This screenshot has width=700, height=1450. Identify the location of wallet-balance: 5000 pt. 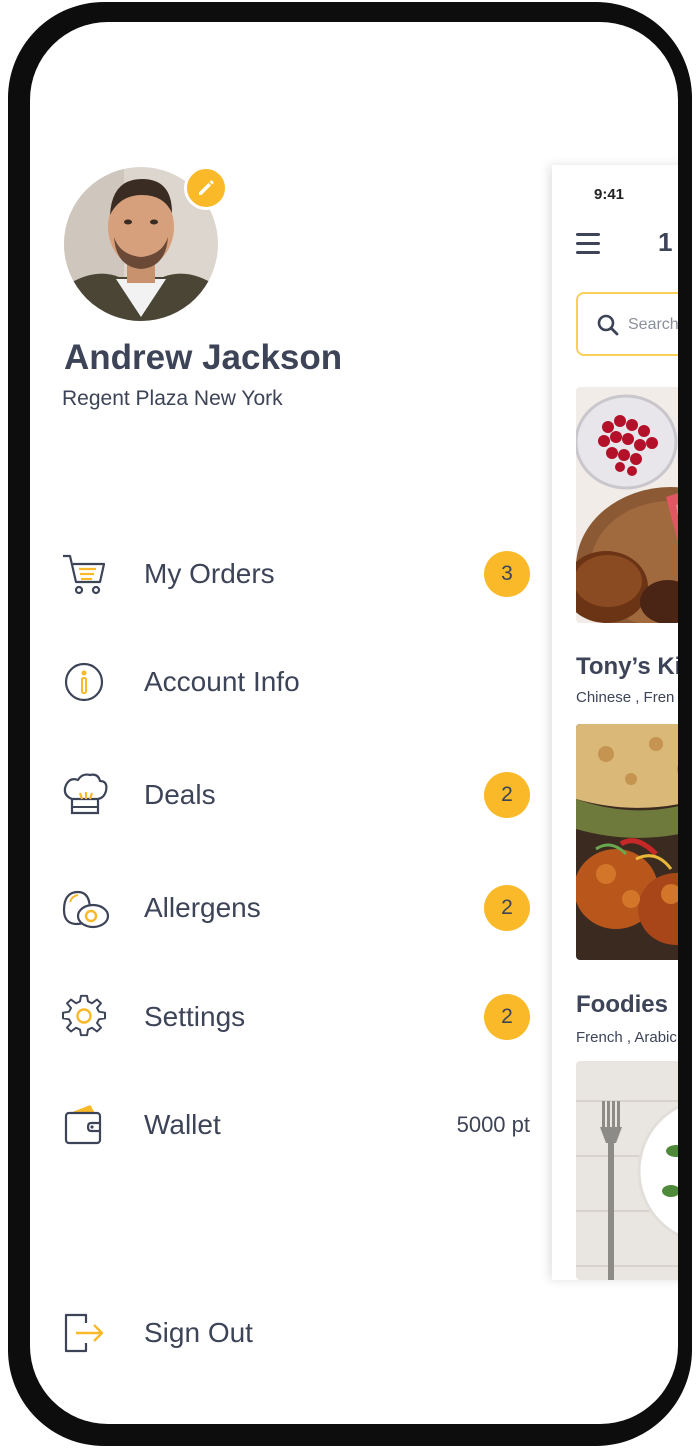
(493, 1124).